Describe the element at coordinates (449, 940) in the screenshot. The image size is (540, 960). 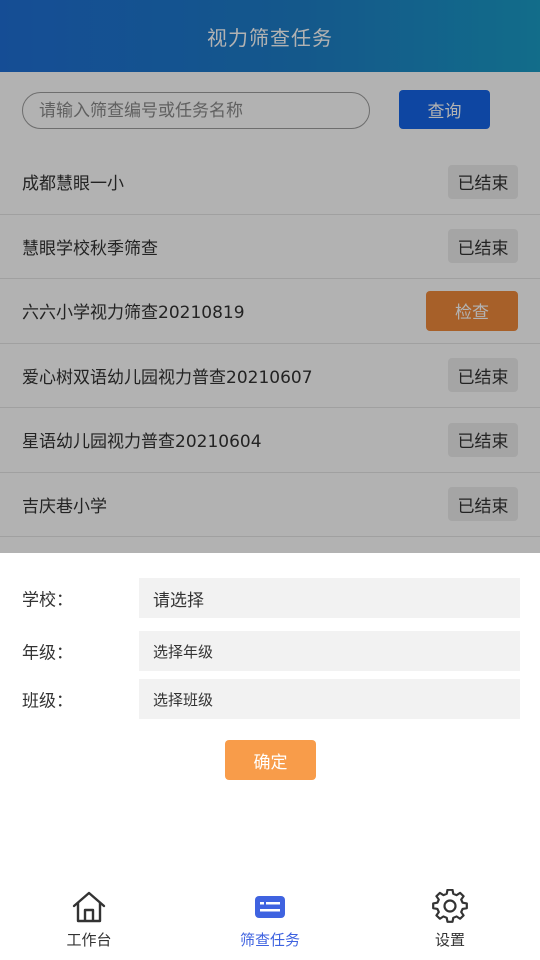
I see `tab-label: 设置` at that location.